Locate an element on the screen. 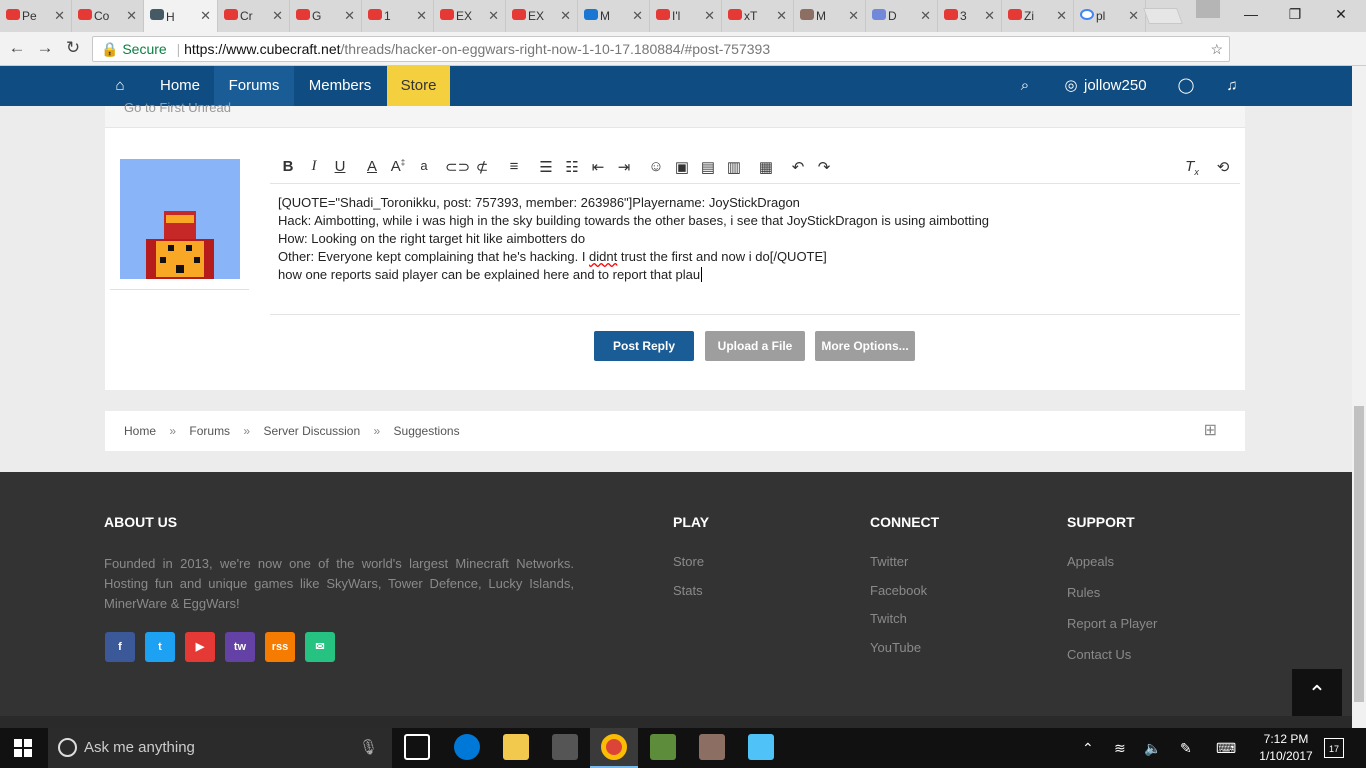 Image resolution: width=1366 pixels, height=768 pixels. profile-icon is located at coordinates (1208, 9).